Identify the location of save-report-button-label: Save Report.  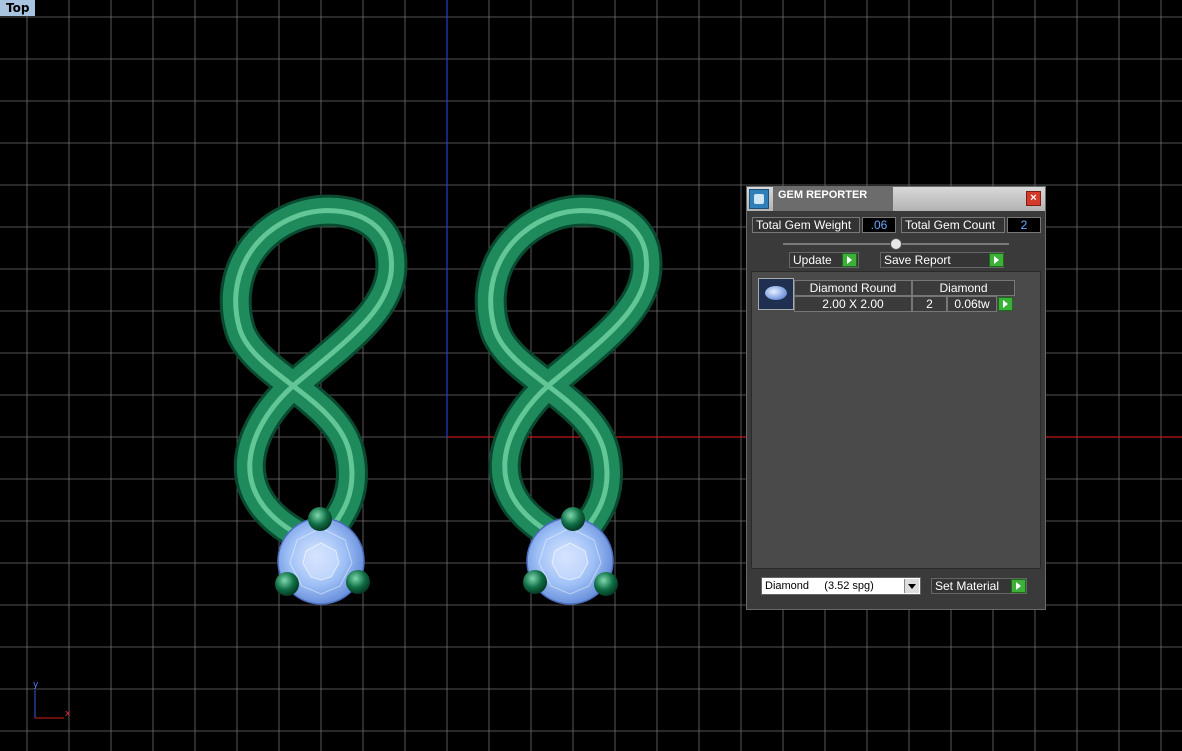
(917, 260).